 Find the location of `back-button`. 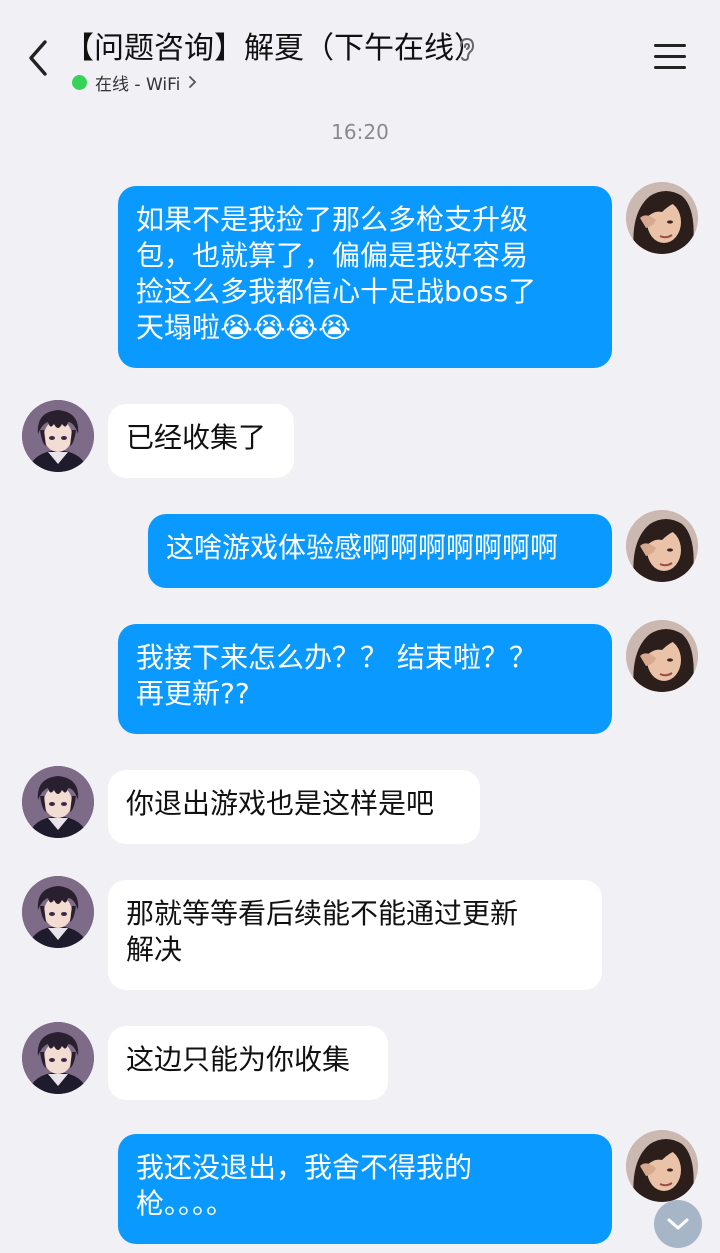

back-button is located at coordinates (38, 58).